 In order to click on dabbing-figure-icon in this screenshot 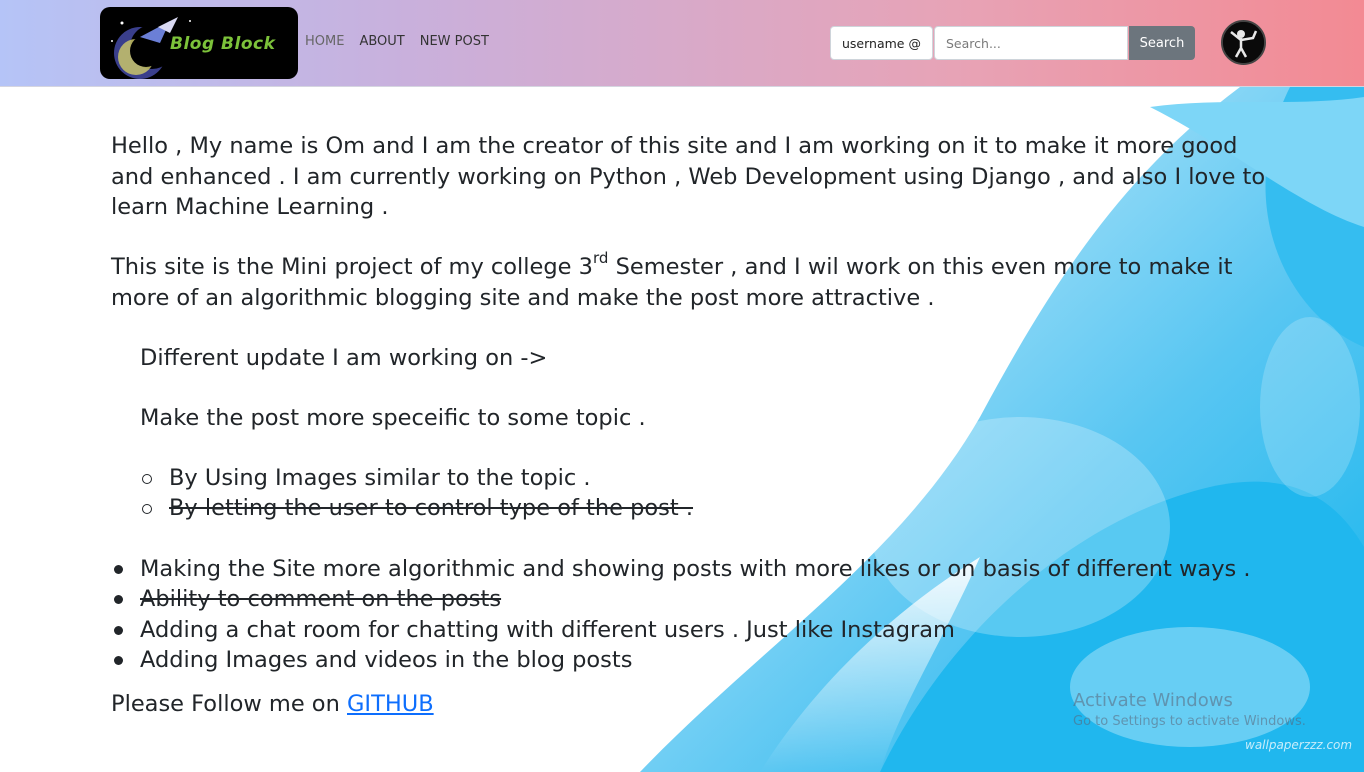, I will do `click(1243, 42)`.